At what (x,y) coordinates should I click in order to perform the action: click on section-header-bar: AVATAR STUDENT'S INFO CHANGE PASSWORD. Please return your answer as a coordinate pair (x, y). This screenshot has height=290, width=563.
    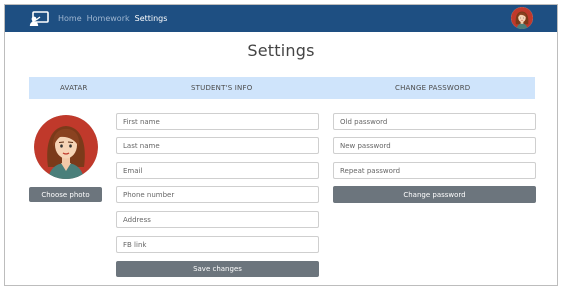
    Looking at the image, I should click on (282, 88).